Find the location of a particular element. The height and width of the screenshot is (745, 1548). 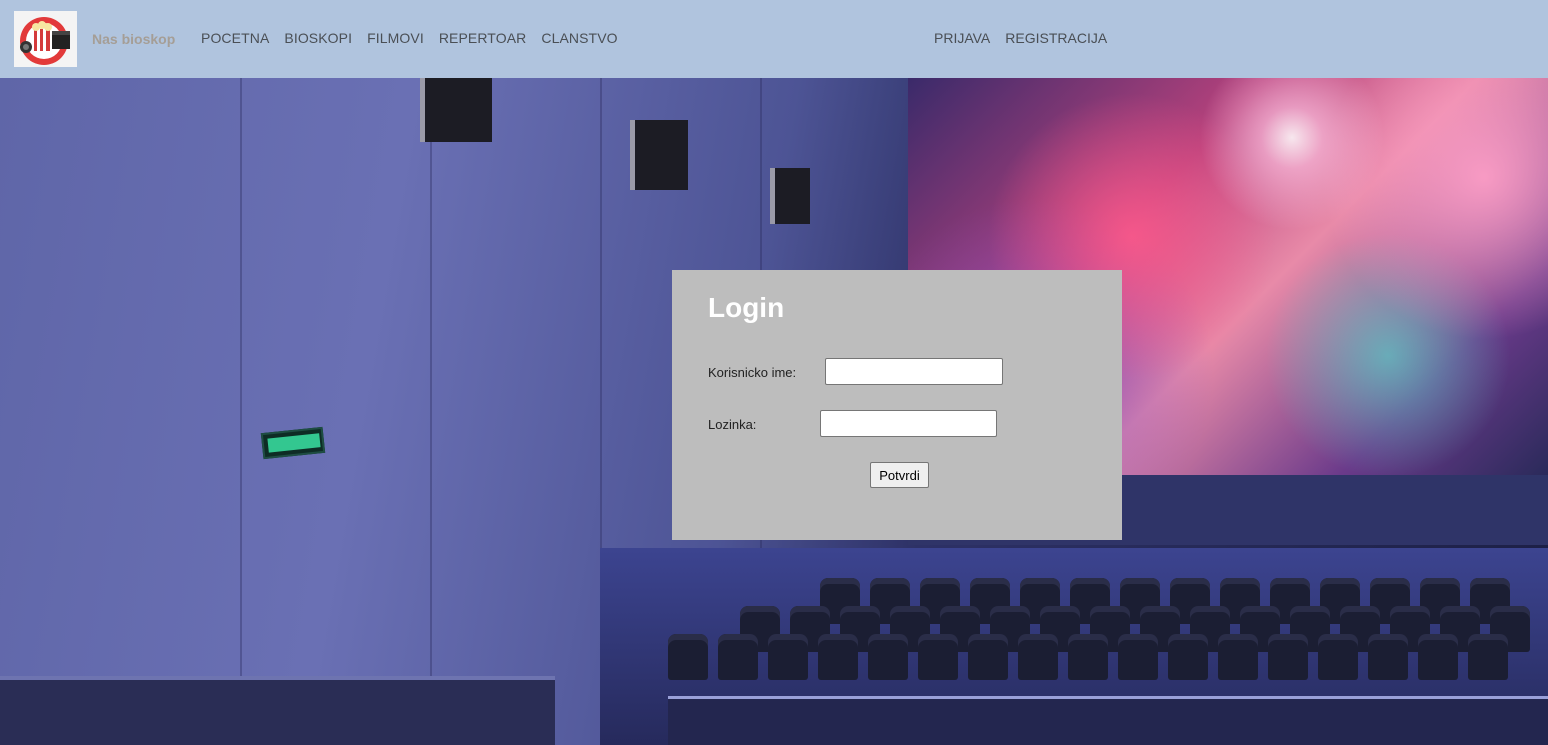

login-title: Login is located at coordinates (746, 307).